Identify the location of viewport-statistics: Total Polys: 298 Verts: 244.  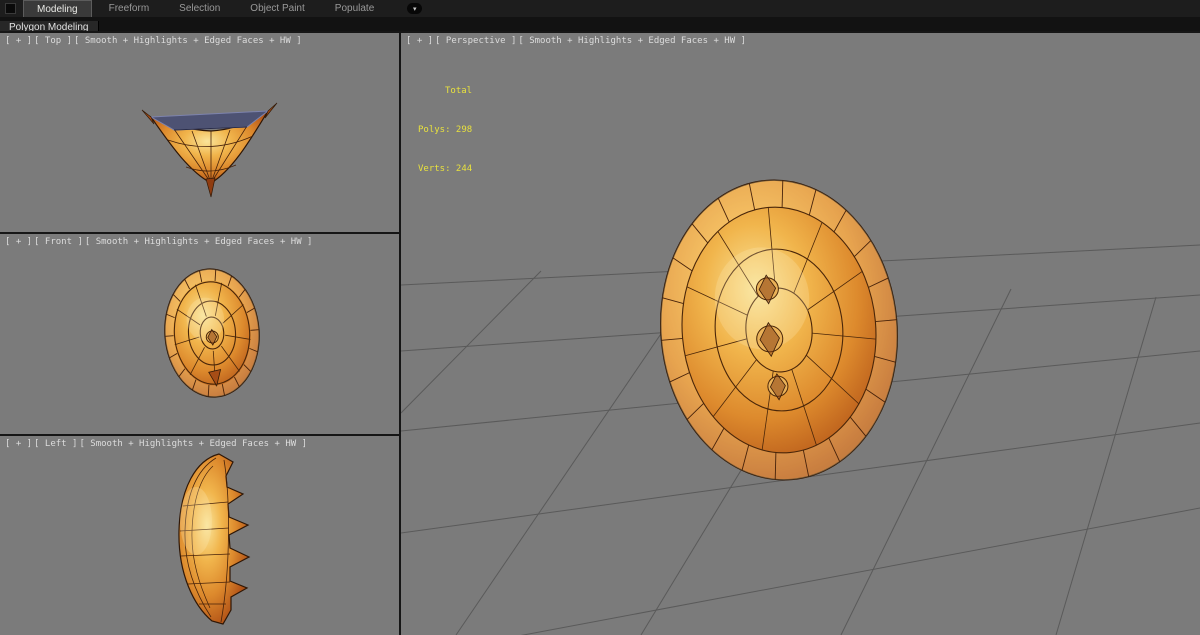
(445, 130).